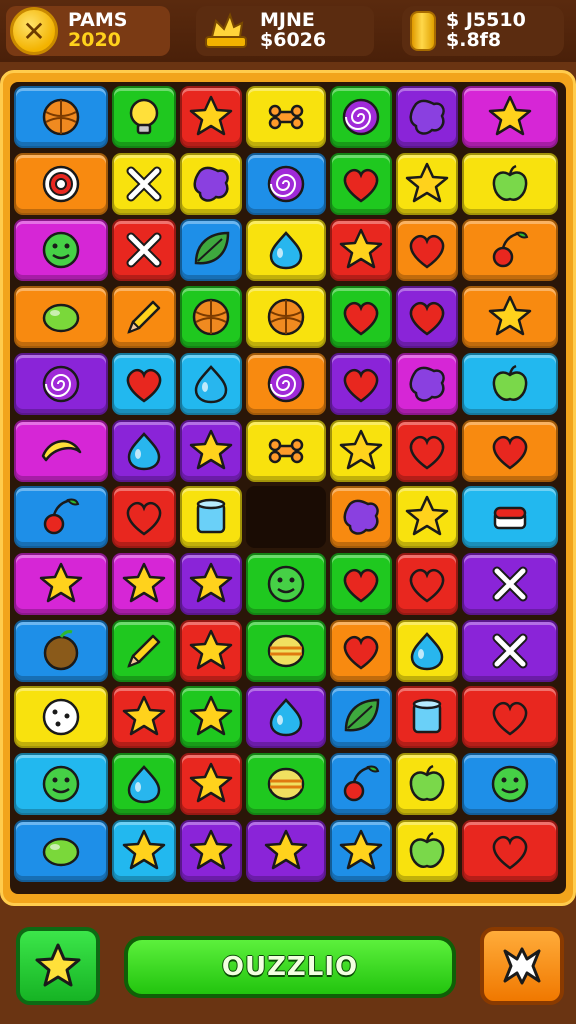 The height and width of the screenshot is (1024, 576). Describe the element at coordinates (88, 31) in the screenshot. I see `hud-player-panel: ✕ PAMS 2020` at that location.